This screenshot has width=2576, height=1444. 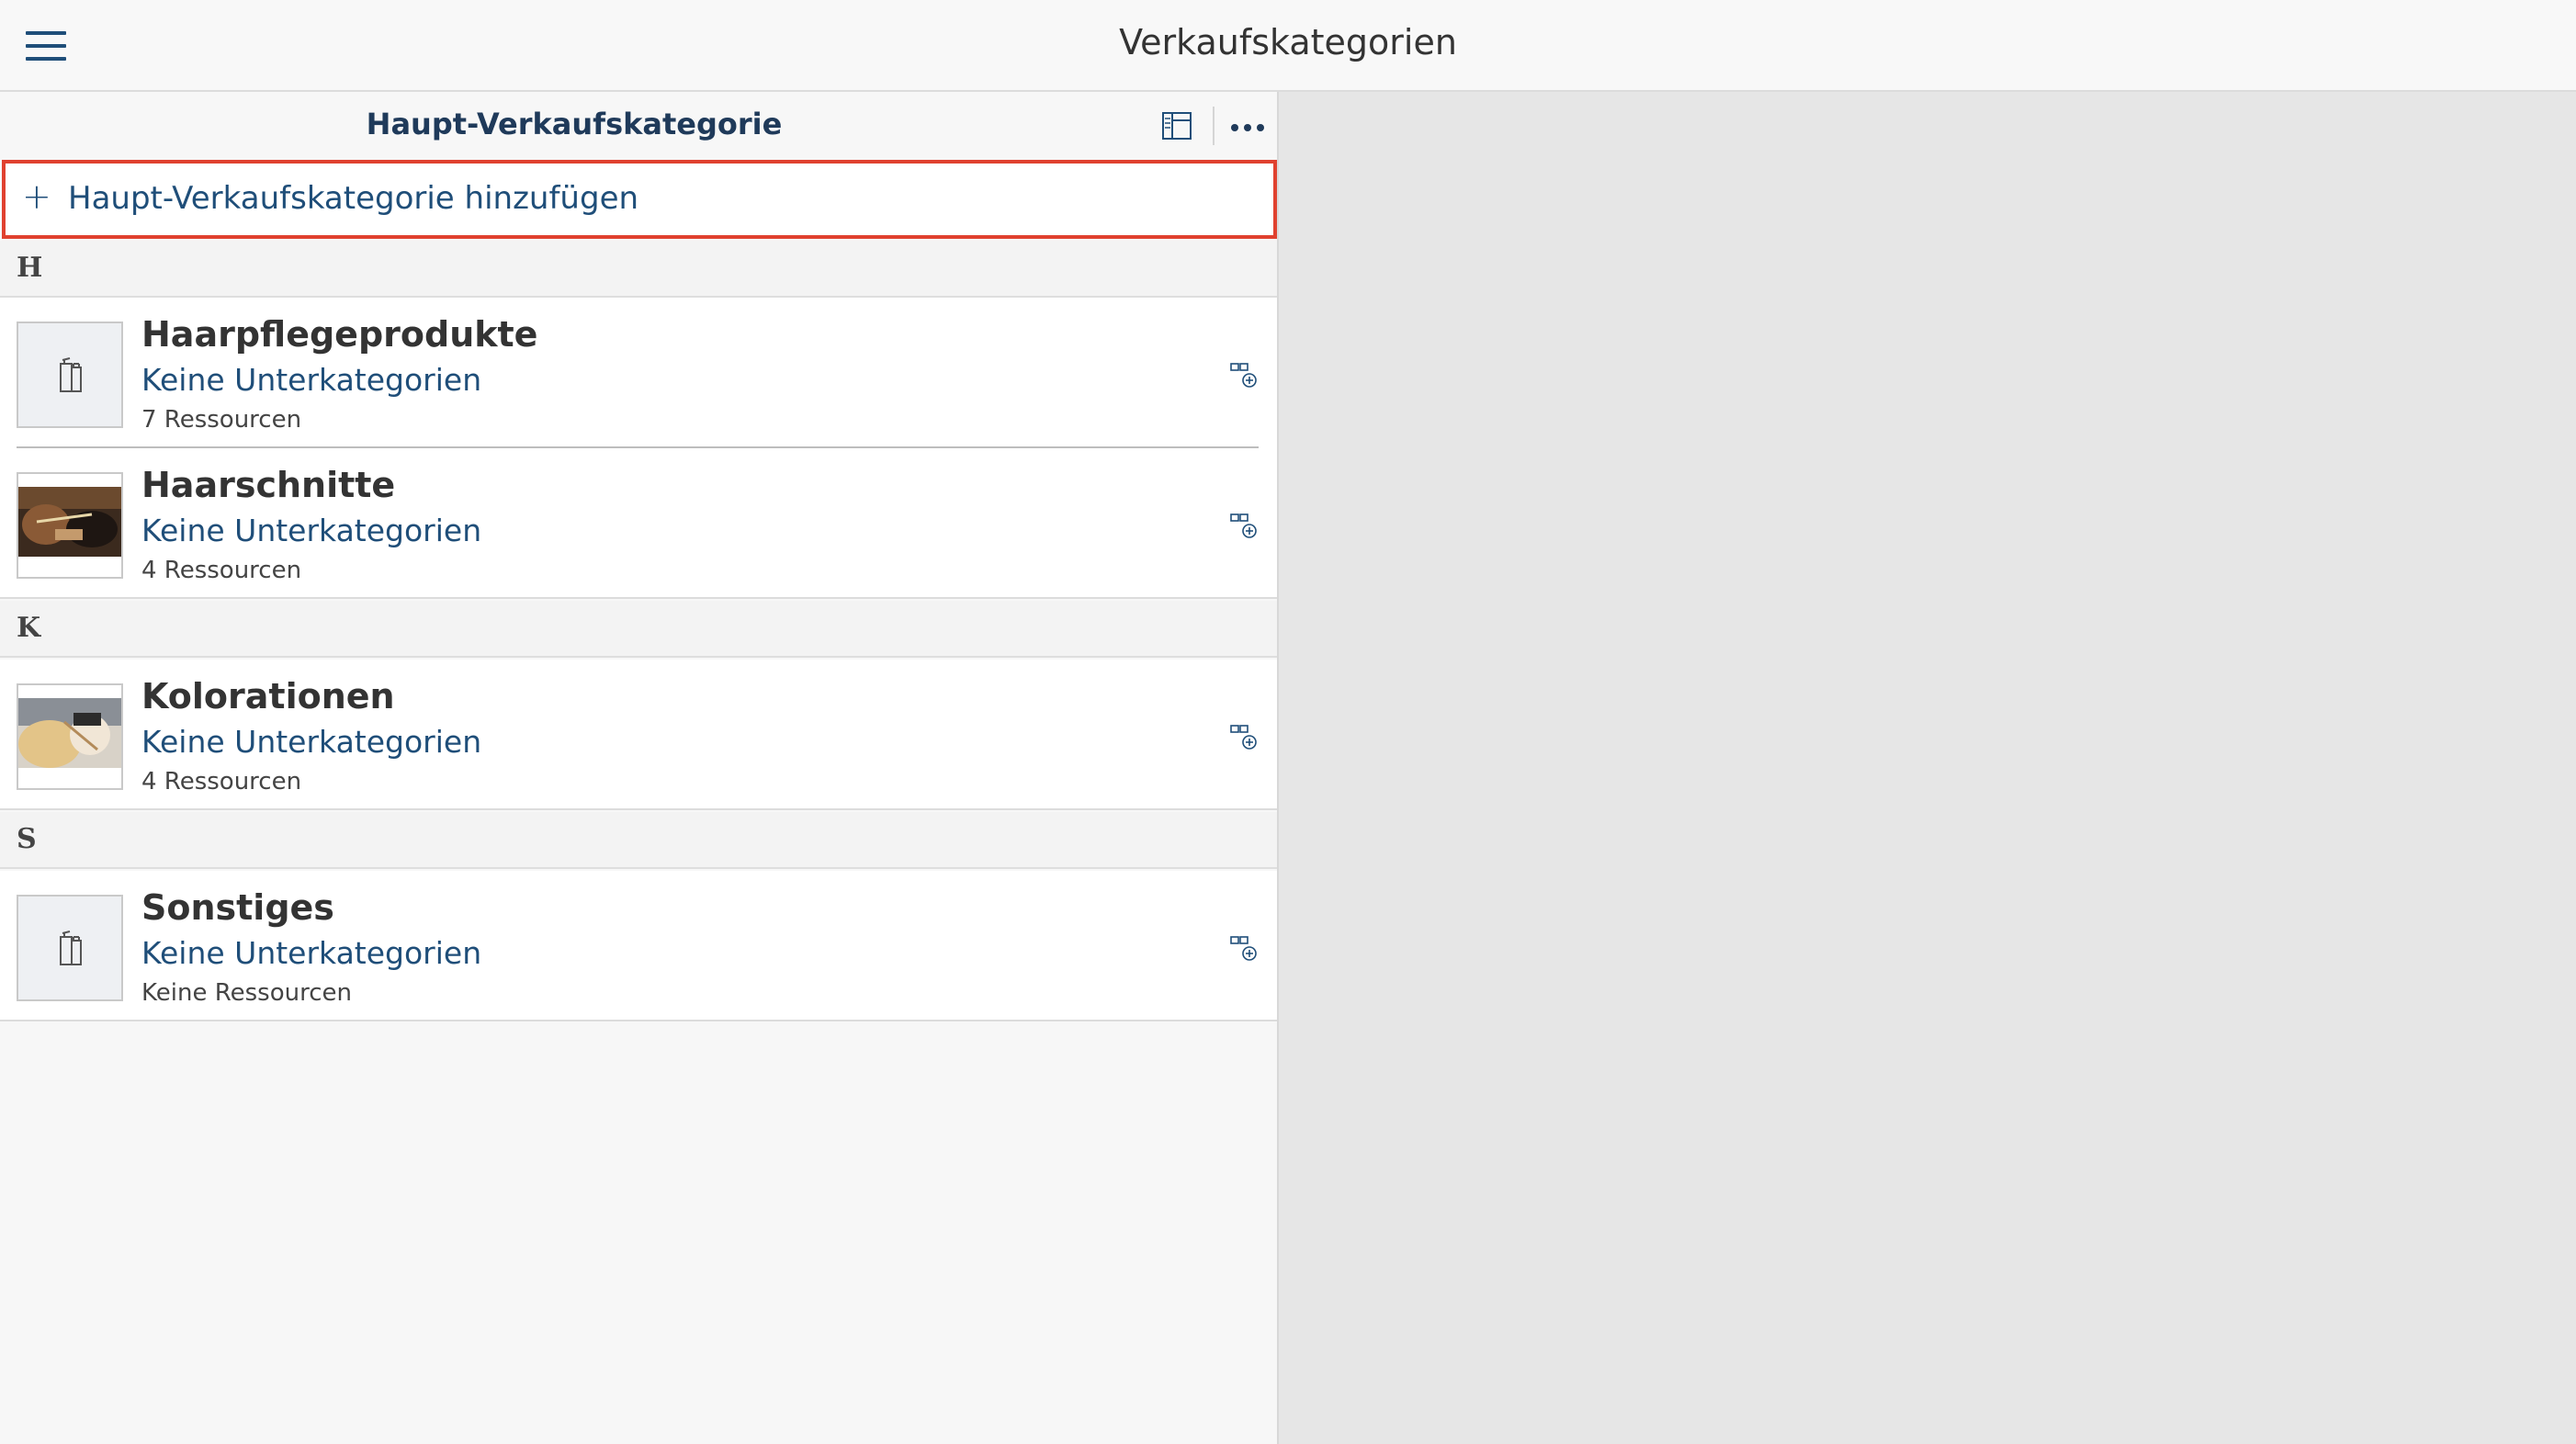 What do you see at coordinates (27, 839) in the screenshot?
I see `section-letter: S` at bounding box center [27, 839].